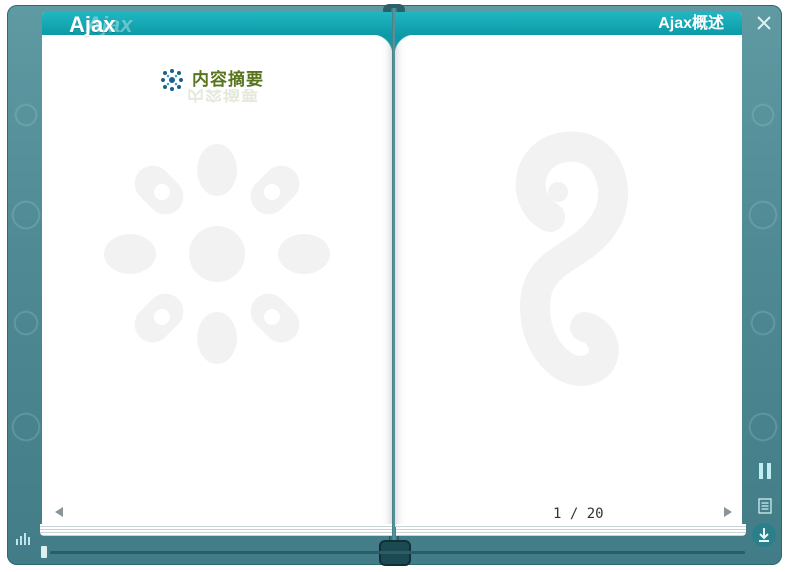 The width and height of the screenshot is (790, 572). Describe the element at coordinates (228, 80) in the screenshot. I see `section-title-text: 内容摘要` at that location.